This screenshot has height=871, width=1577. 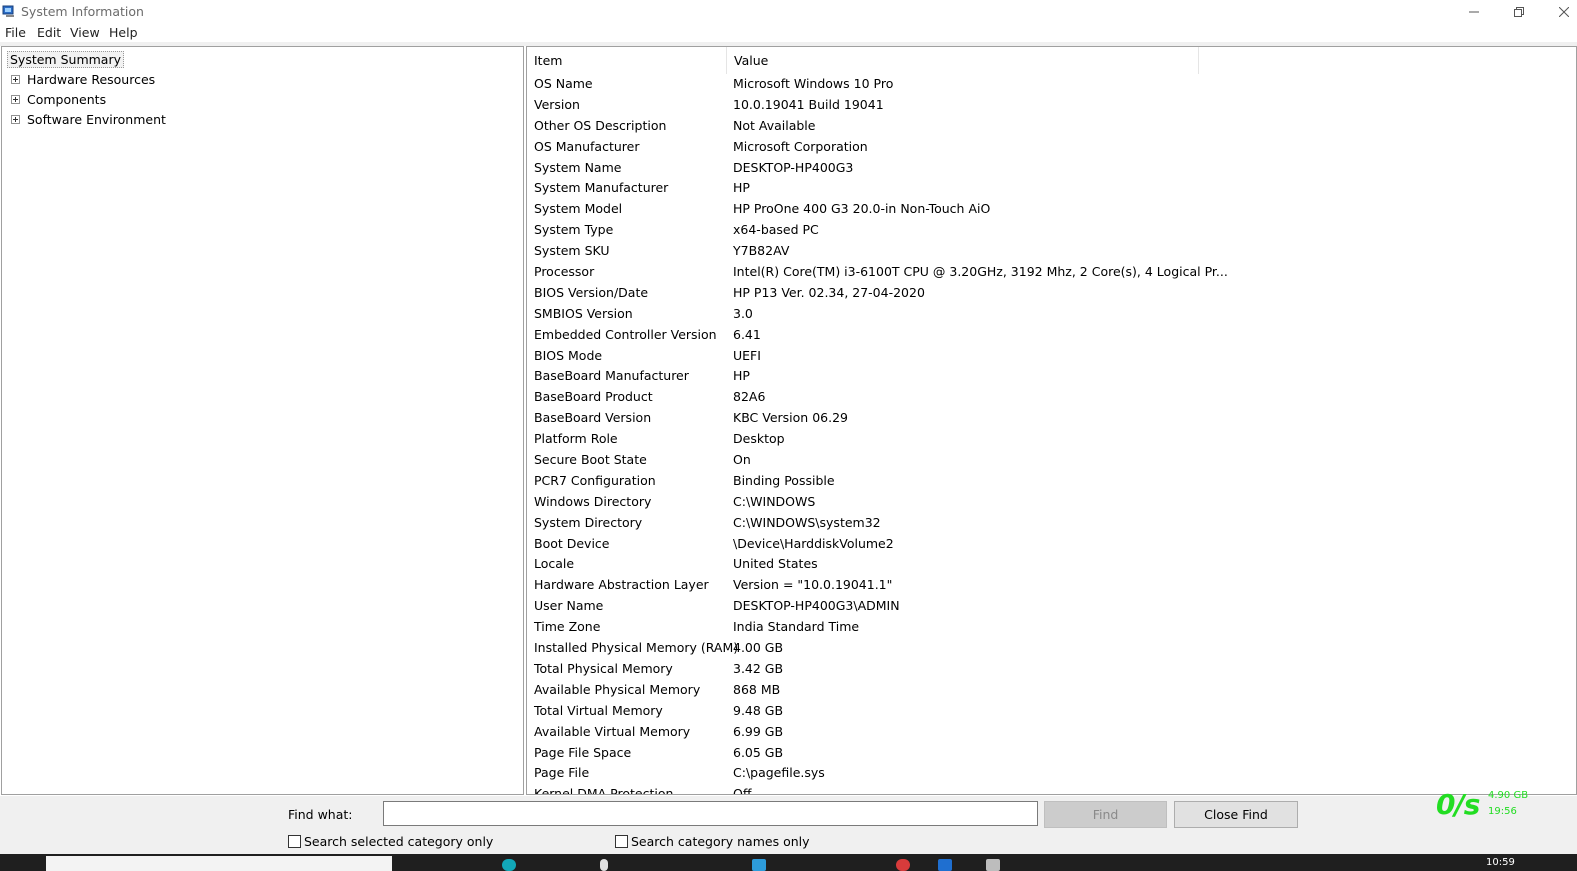 I want to click on row-value: 868 MB, so click(x=757, y=689).